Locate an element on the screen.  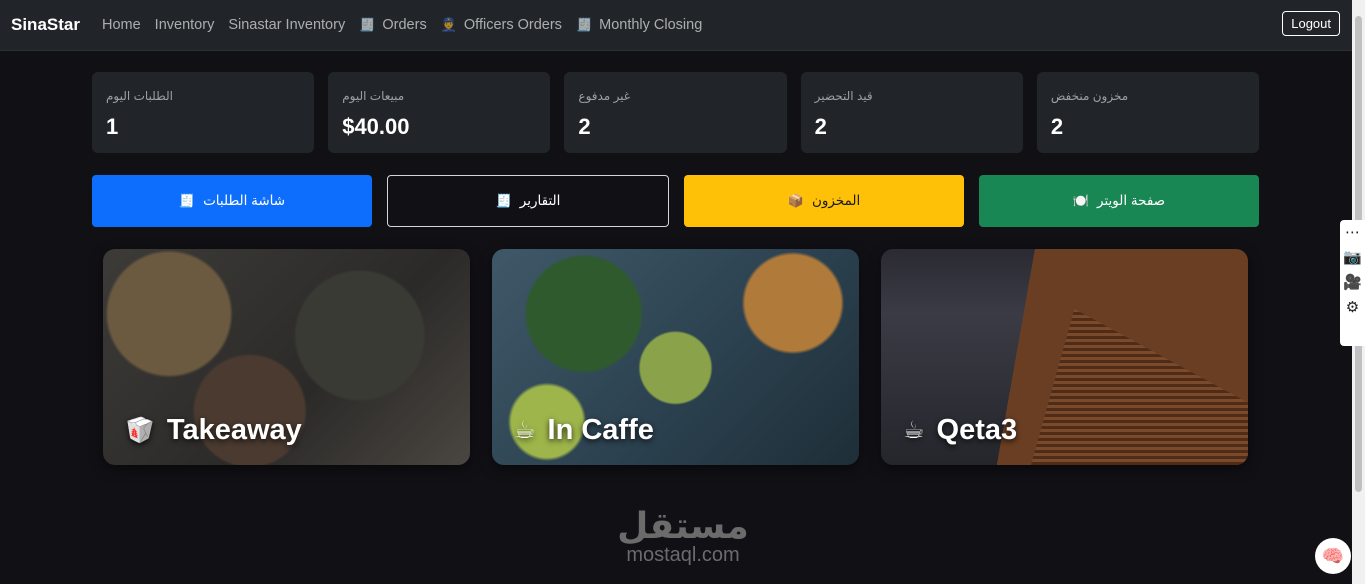
card-title-text: In Caffe is located at coordinates (600, 430).